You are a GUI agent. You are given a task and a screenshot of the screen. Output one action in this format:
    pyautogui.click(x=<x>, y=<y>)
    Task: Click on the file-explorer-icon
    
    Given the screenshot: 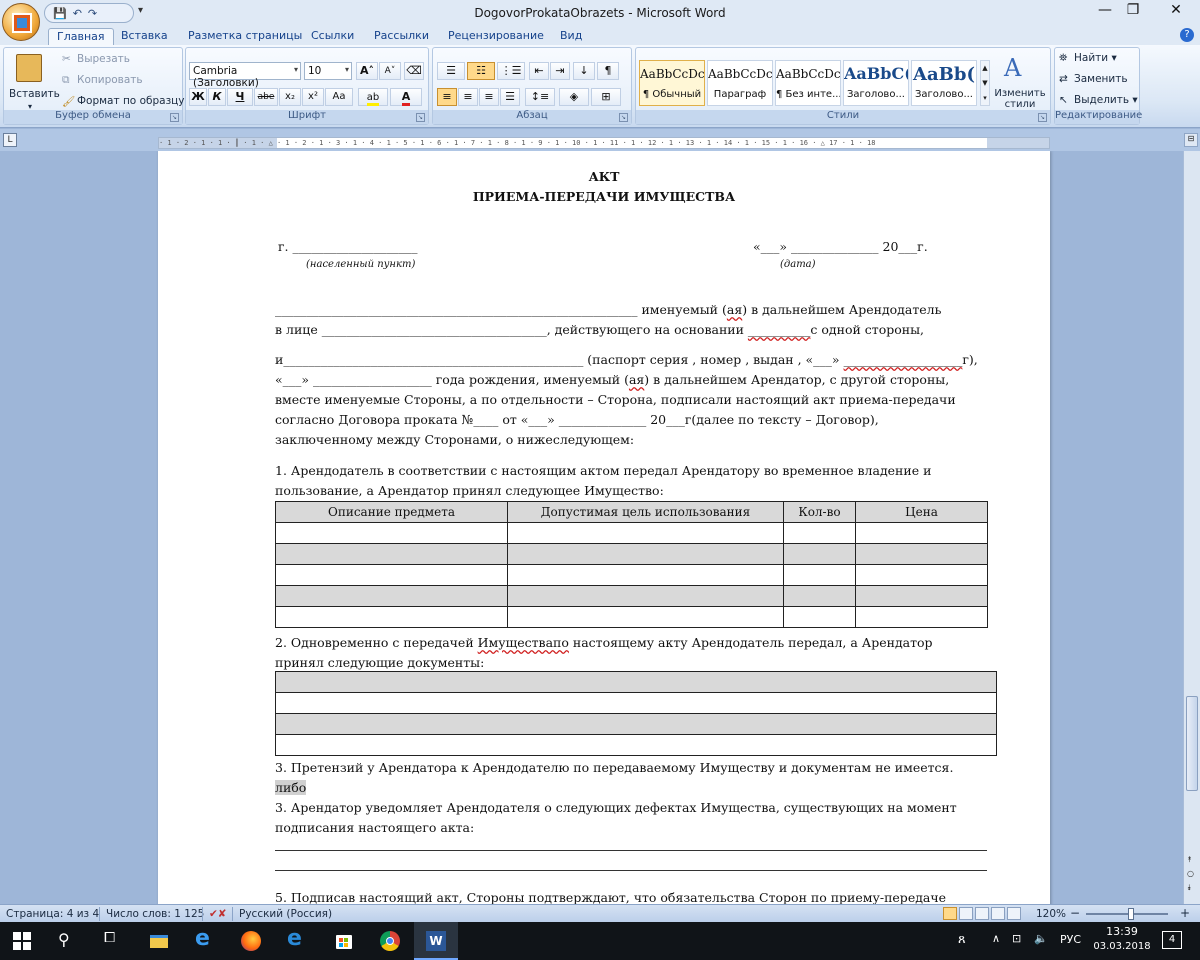 What is the action you would take?
    pyautogui.click(x=159, y=941)
    